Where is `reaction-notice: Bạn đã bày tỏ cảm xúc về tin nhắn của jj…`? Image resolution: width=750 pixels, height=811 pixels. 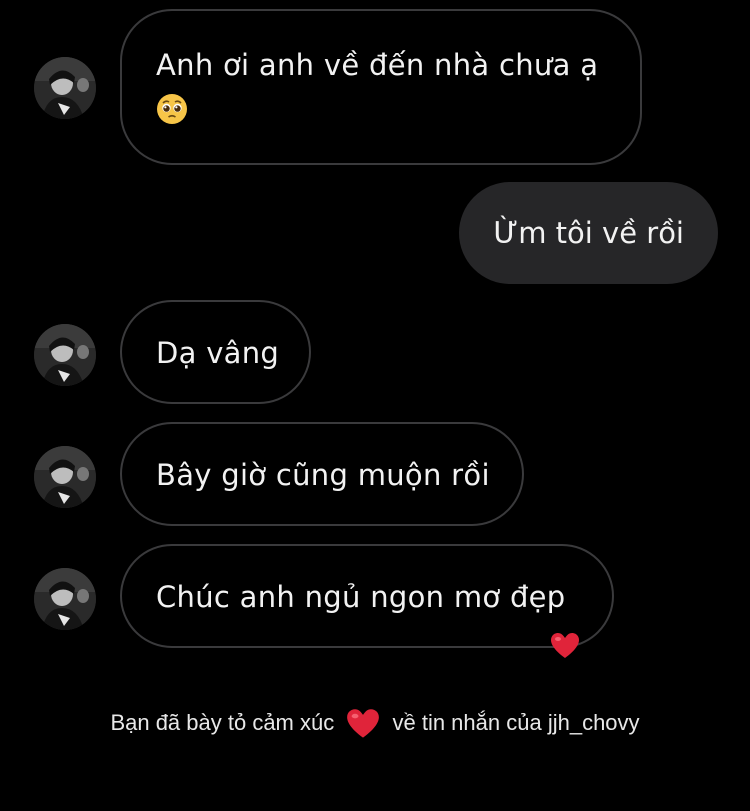 reaction-notice: Bạn đã bày tỏ cảm xúc về tin nhắn của jj… is located at coordinates (375, 723).